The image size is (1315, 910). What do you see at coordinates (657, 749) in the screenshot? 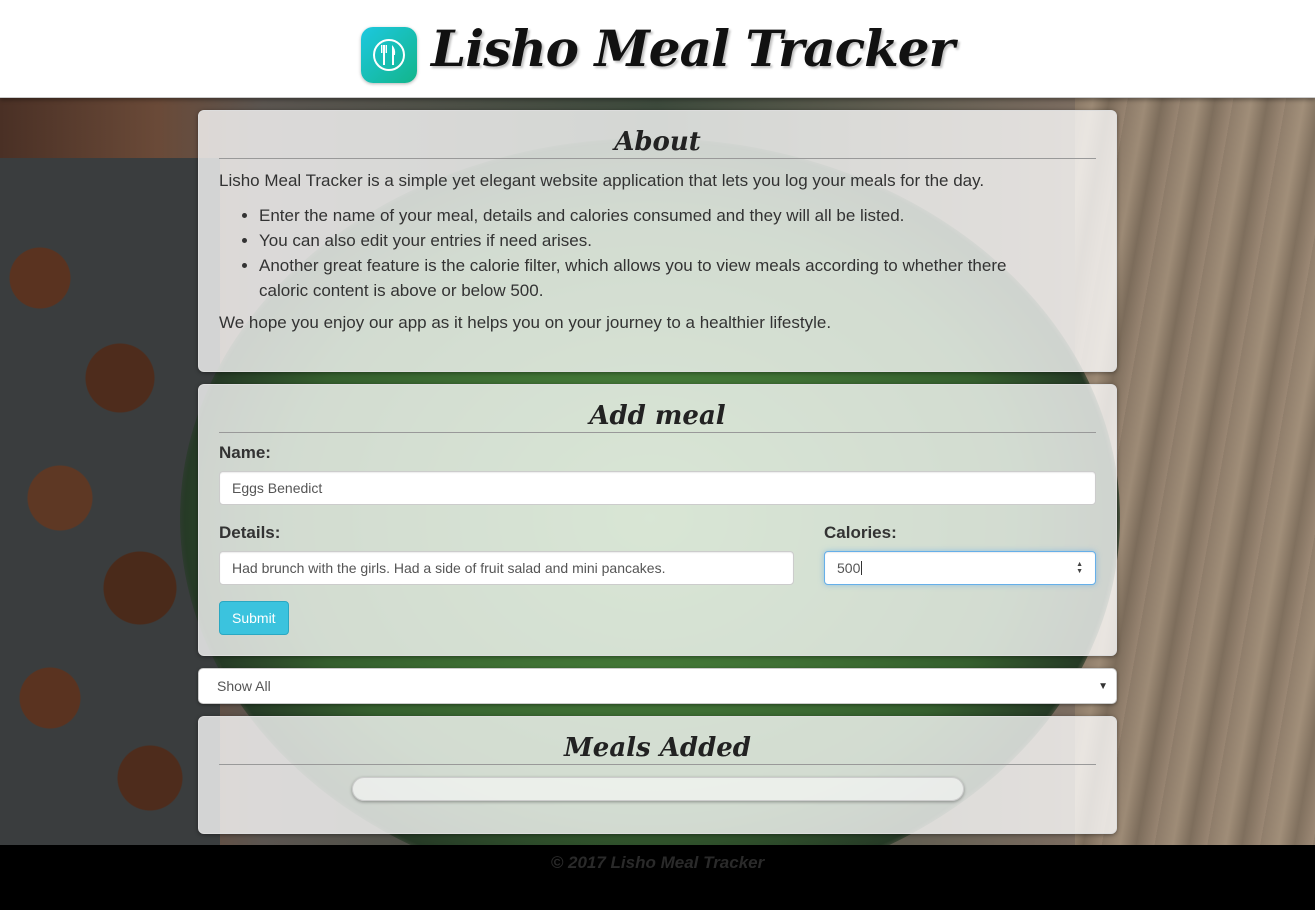
I see `meals-added-heading: Meals Added` at bounding box center [657, 749].